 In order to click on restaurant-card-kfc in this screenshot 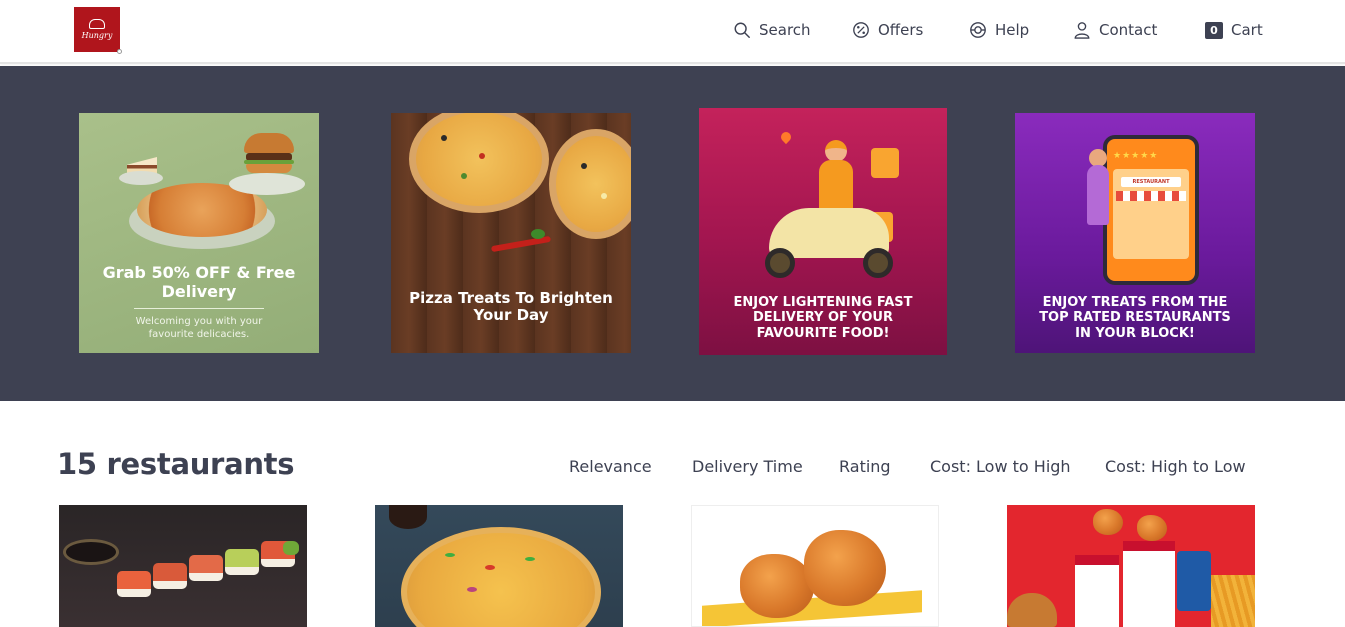, I will do `click(1131, 566)`.